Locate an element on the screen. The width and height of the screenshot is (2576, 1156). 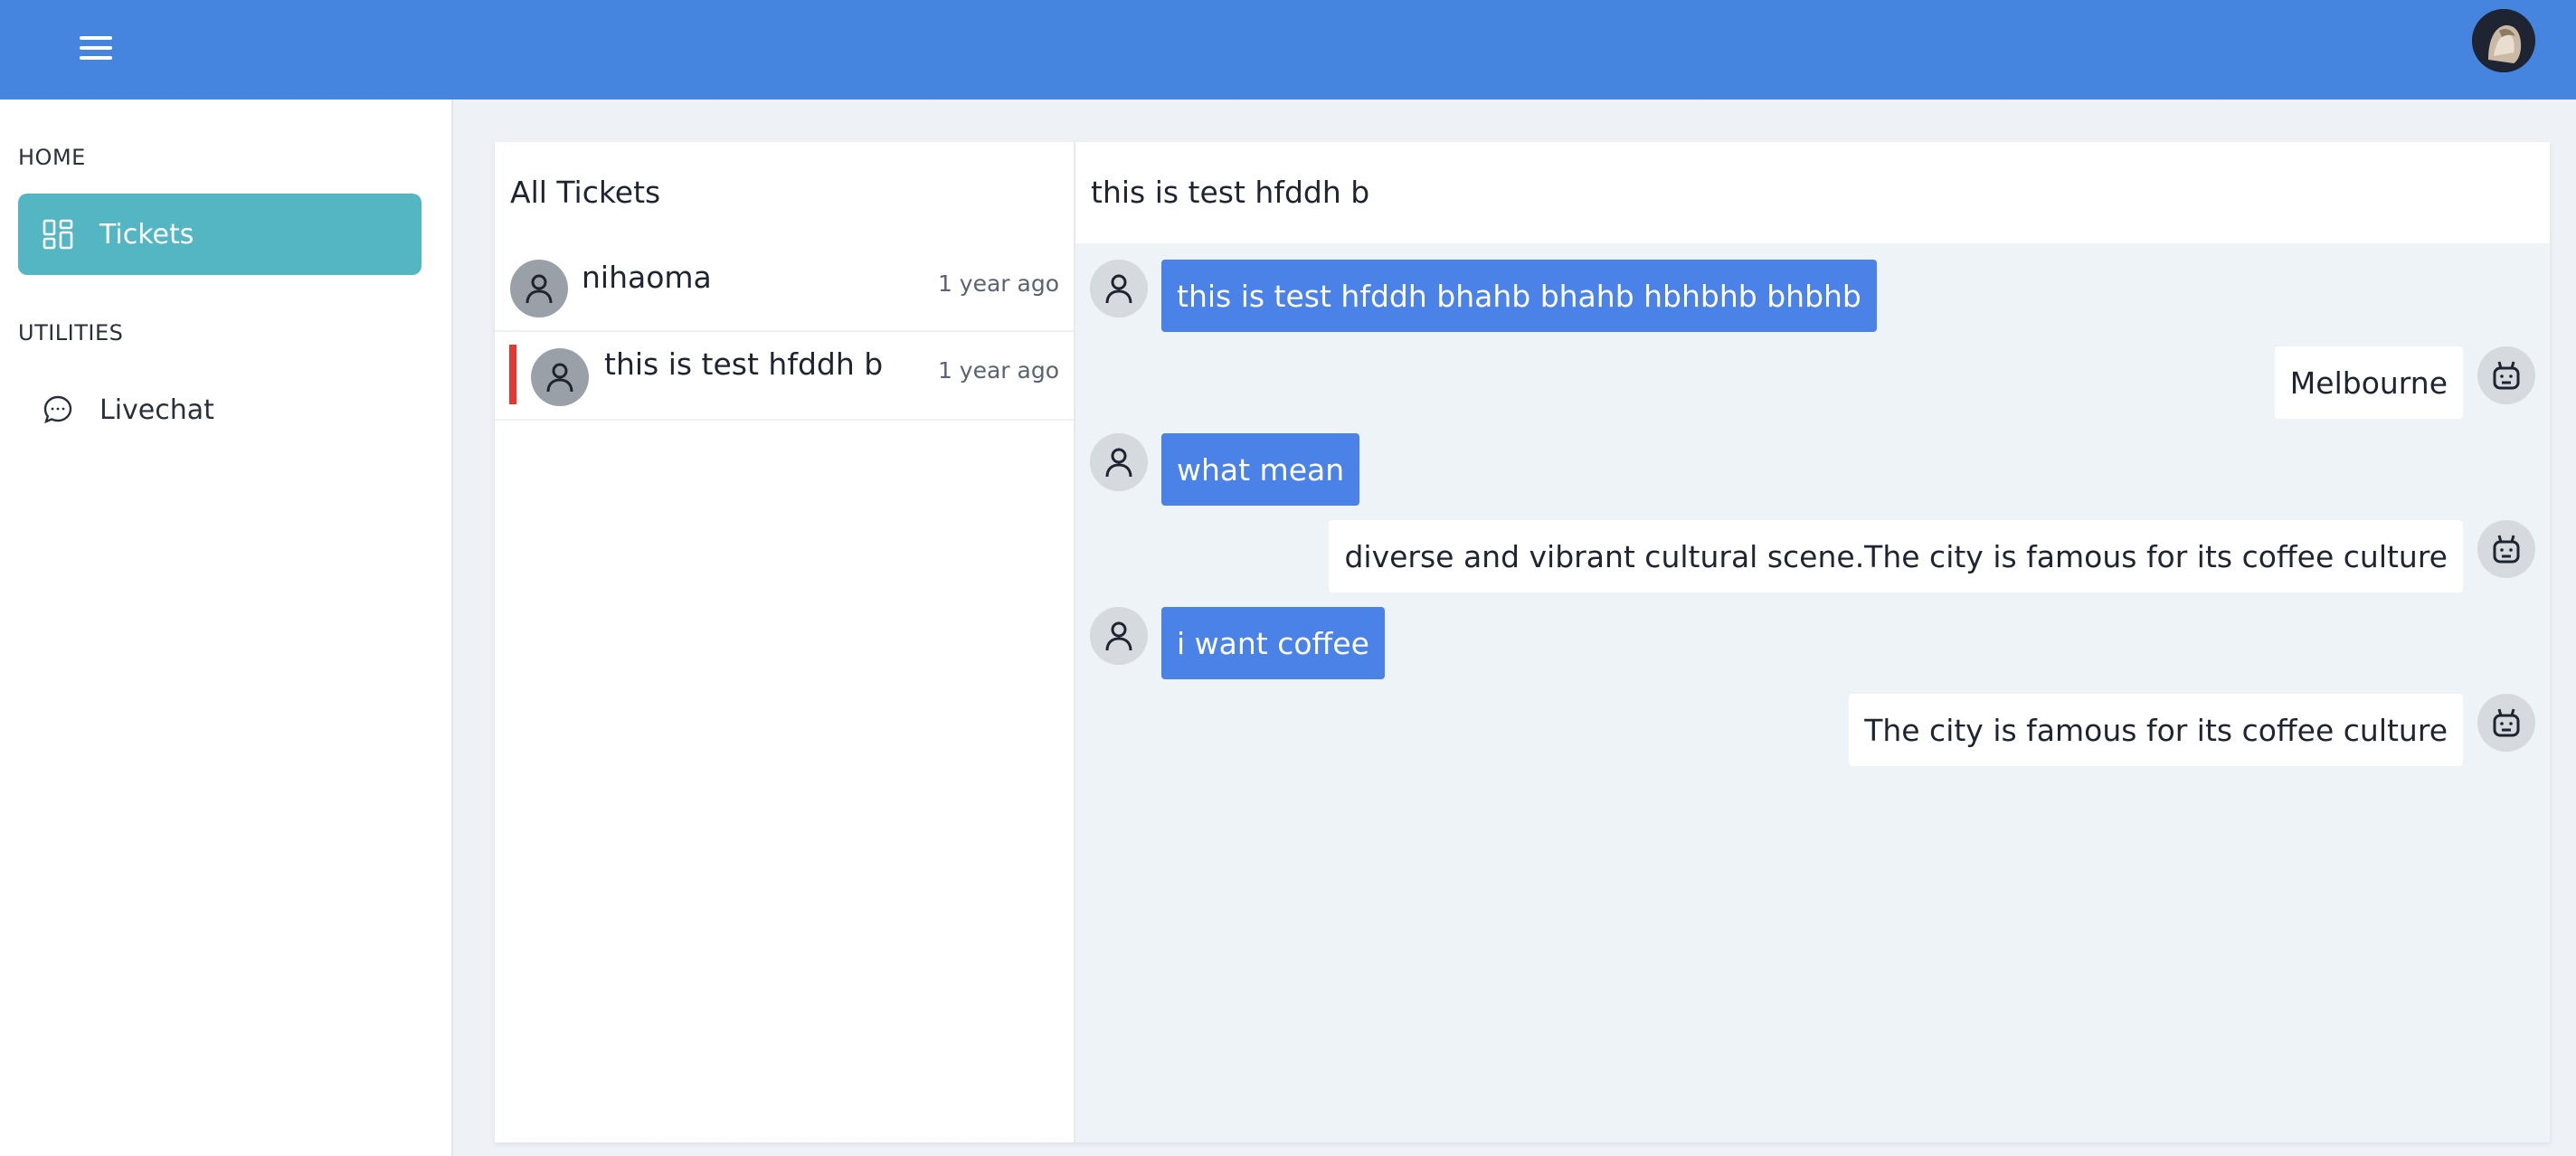
section-label-utilities: UTILITIES is located at coordinates (71, 333).